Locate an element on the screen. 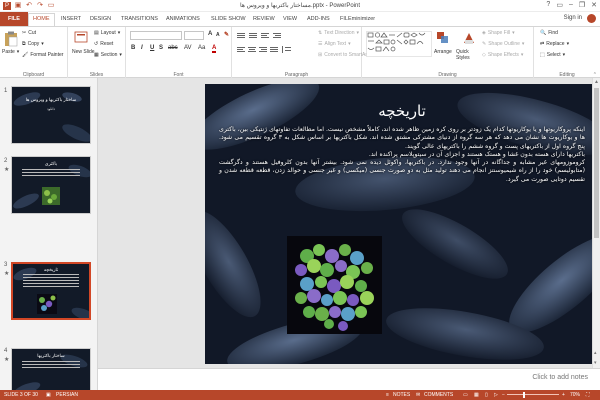 Image resolution: width=600 pixels, height=400 pixels. font-name-select is located at coordinates (156, 35).